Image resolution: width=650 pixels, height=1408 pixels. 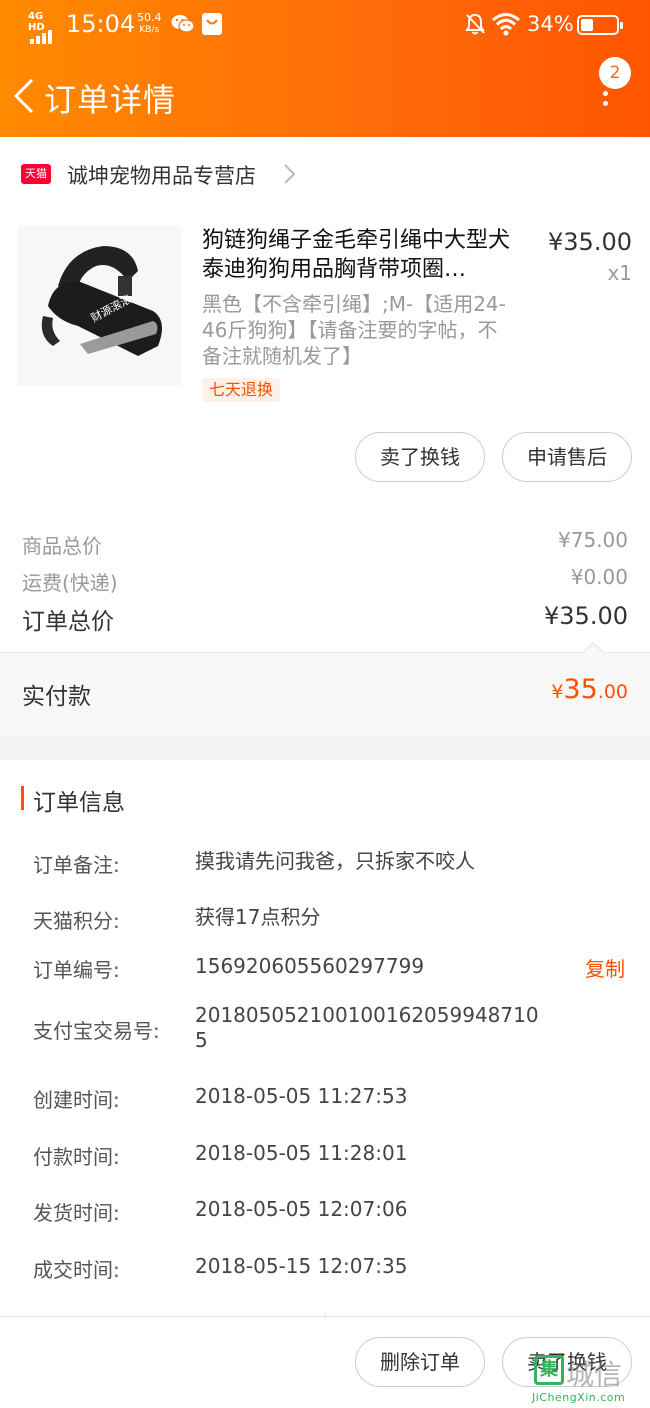 What do you see at coordinates (310, 966) in the screenshot?
I see `order-number-value: 156920605560297799` at bounding box center [310, 966].